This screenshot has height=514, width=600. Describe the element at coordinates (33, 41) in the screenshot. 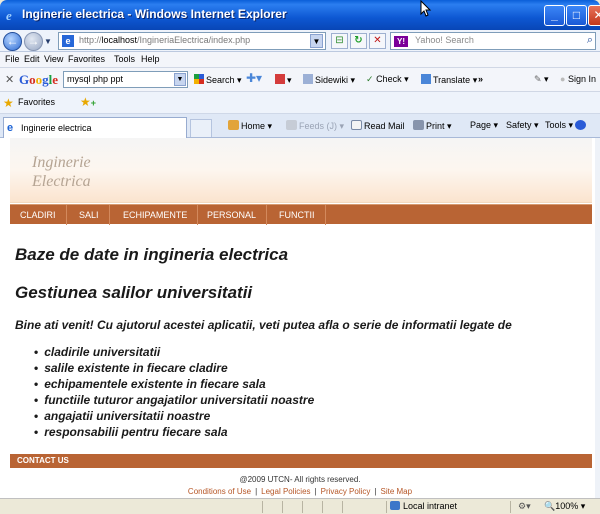

I see `forward-button: →` at that location.